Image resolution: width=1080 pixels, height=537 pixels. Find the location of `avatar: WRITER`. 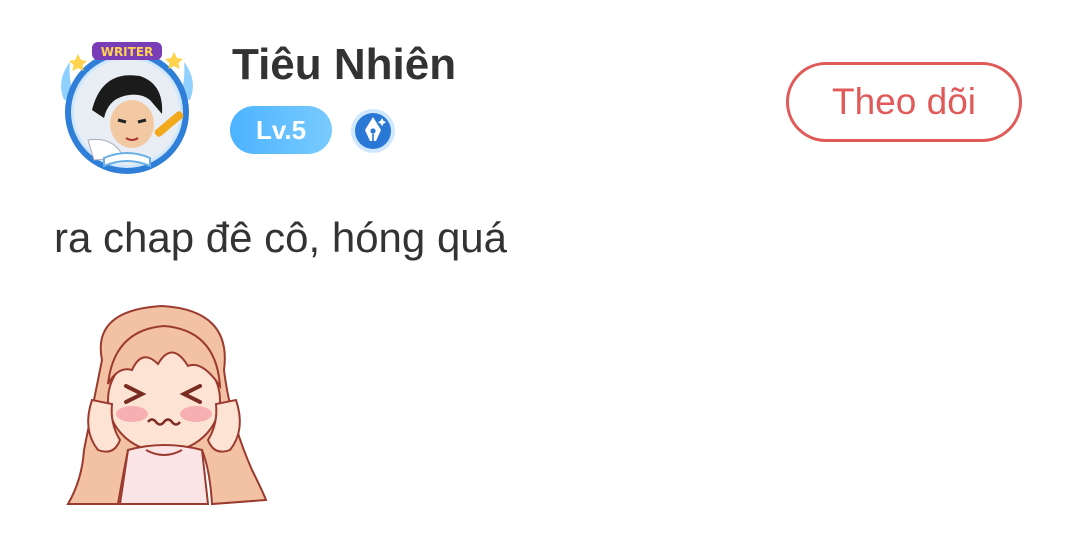

avatar: WRITER is located at coordinates (127, 109).